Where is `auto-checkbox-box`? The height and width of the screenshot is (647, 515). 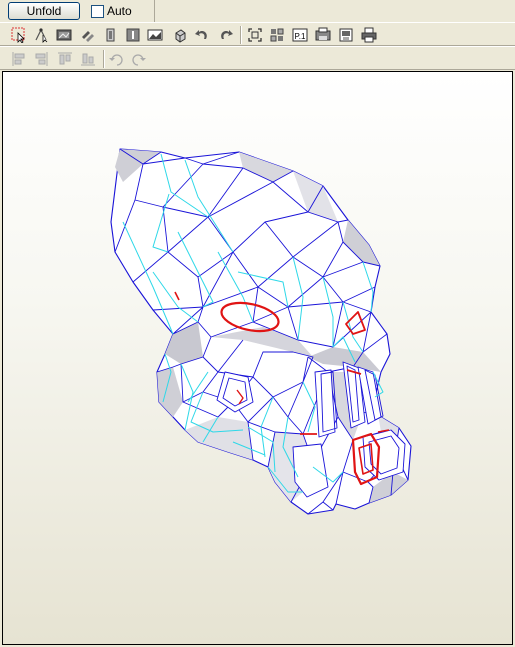
auto-checkbox-box is located at coordinates (97, 11).